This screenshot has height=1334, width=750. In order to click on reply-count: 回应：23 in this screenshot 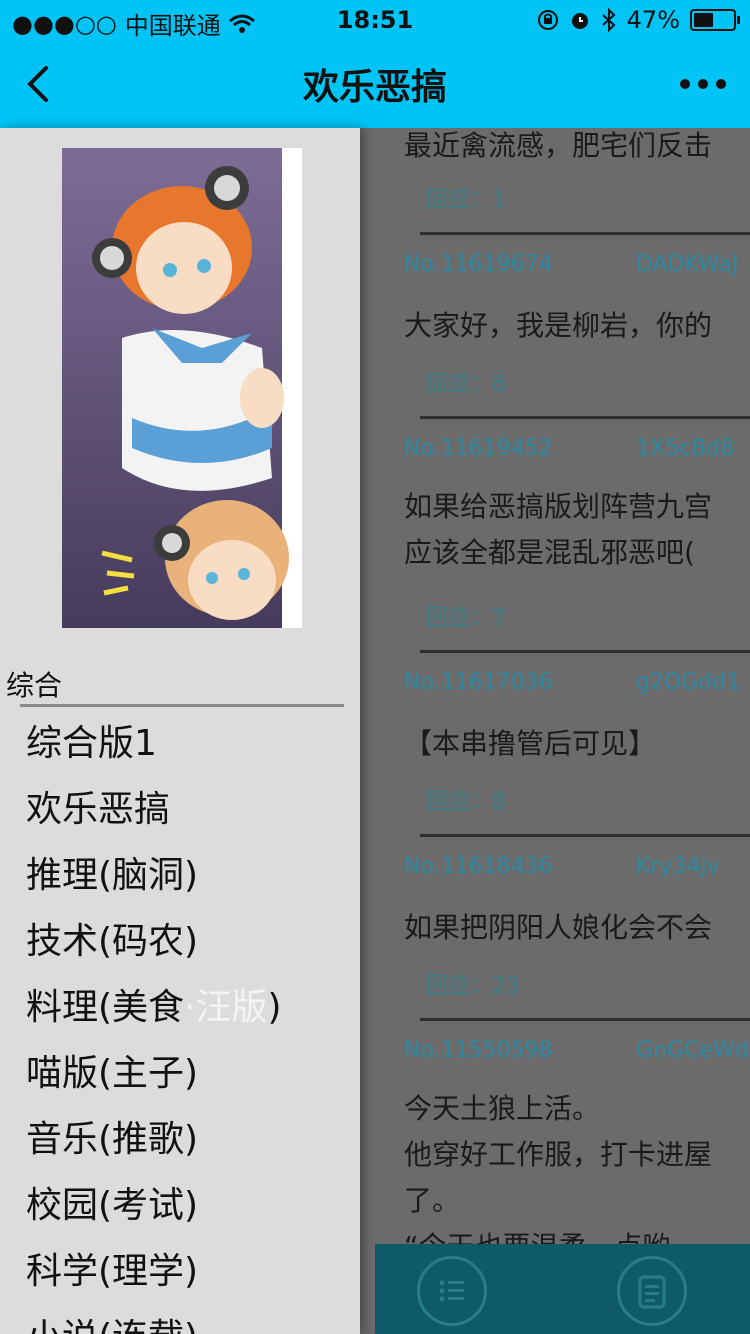, I will do `click(555, 994)`.